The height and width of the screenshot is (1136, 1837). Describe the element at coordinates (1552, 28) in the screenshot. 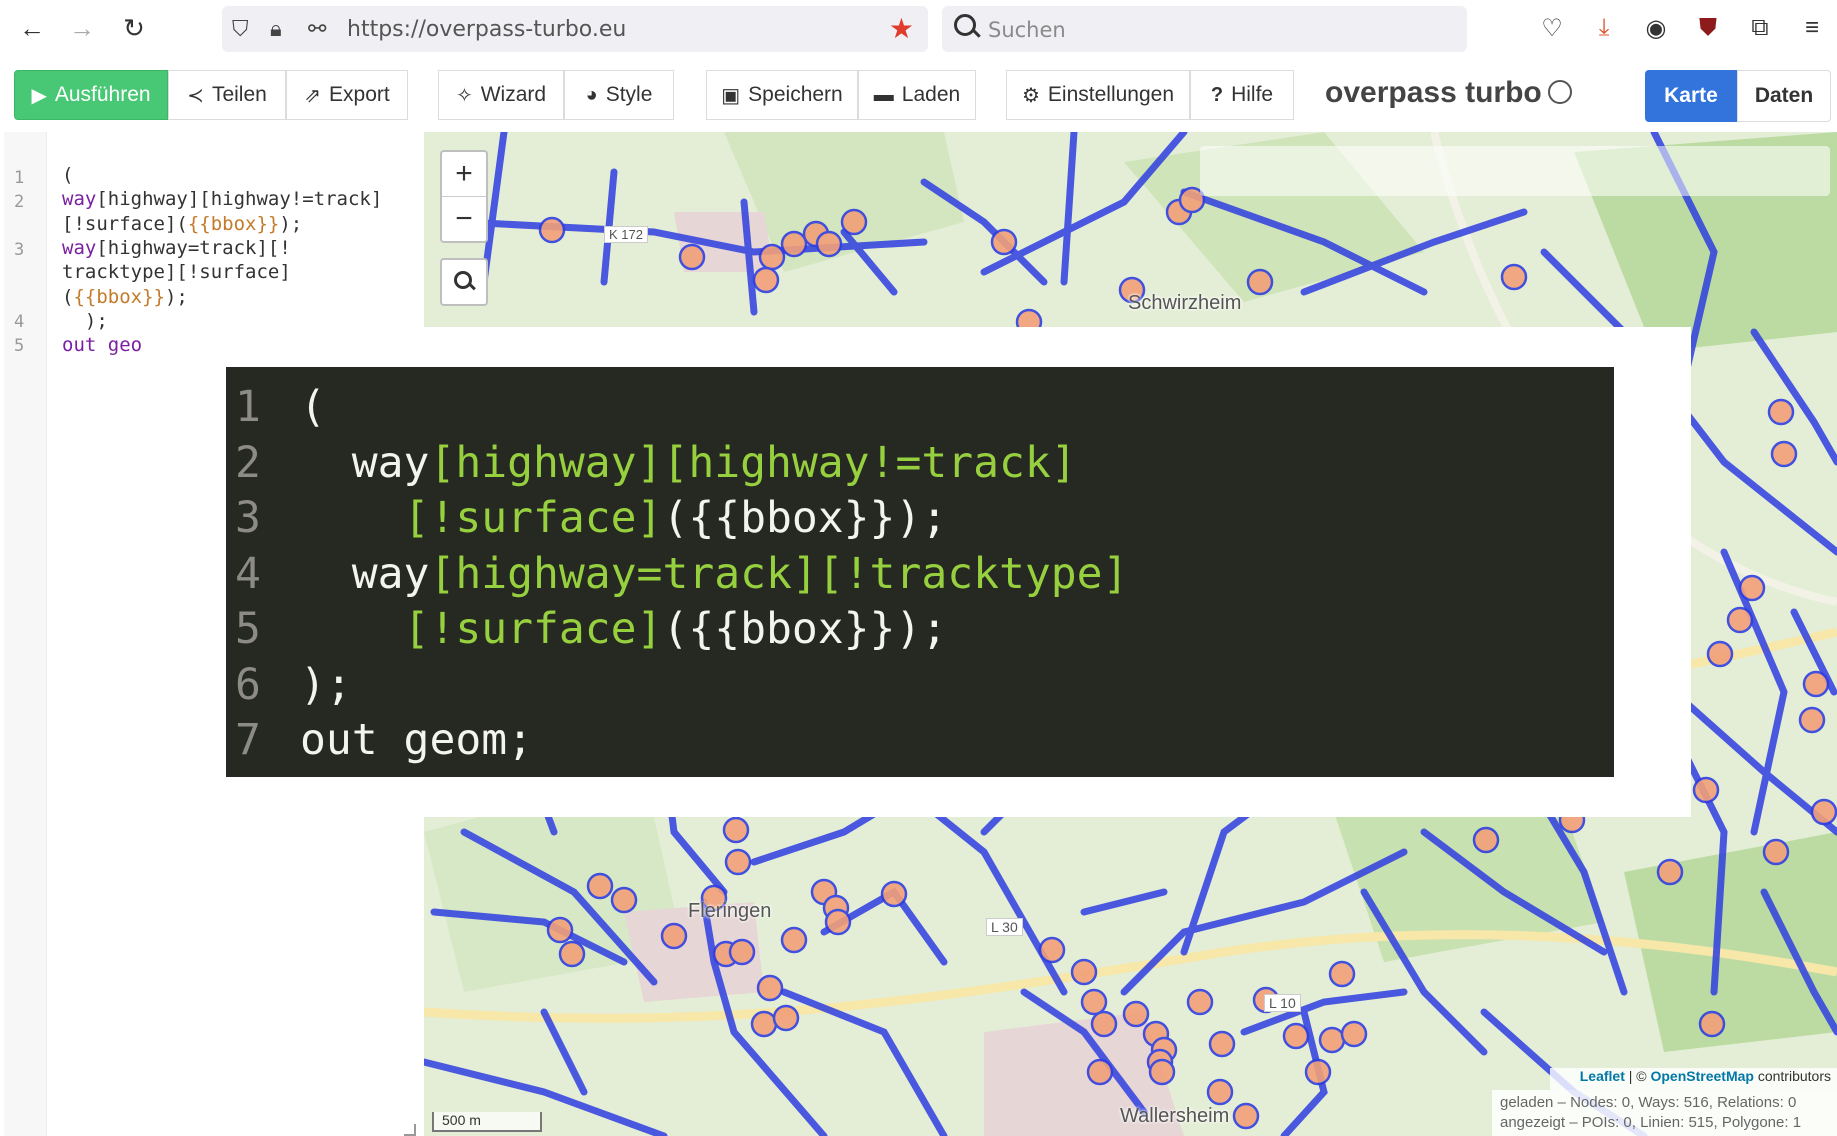

I see `pocket-icon: ♡` at that location.